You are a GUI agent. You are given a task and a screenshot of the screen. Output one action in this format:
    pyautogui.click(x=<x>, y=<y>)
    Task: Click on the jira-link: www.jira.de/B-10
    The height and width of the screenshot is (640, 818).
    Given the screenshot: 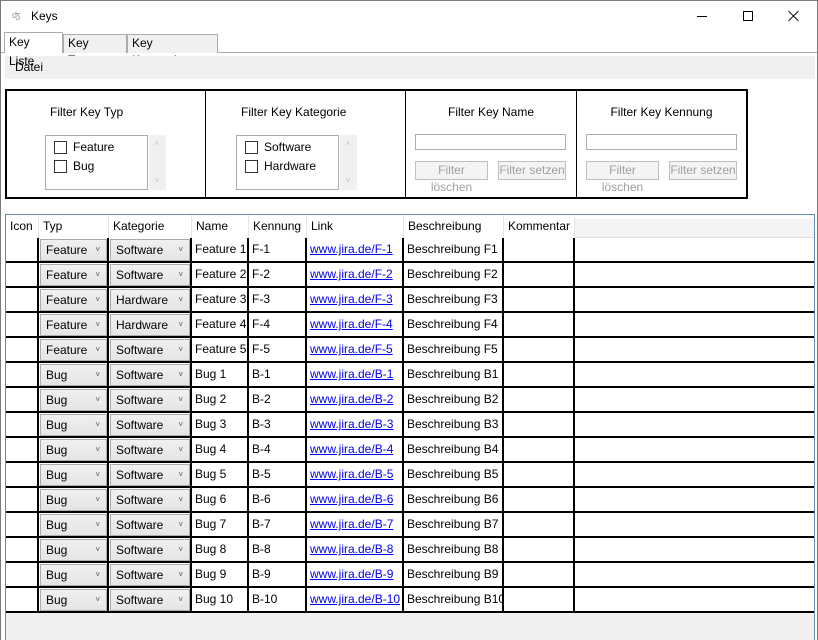 What is the action you would take?
    pyautogui.click(x=355, y=599)
    